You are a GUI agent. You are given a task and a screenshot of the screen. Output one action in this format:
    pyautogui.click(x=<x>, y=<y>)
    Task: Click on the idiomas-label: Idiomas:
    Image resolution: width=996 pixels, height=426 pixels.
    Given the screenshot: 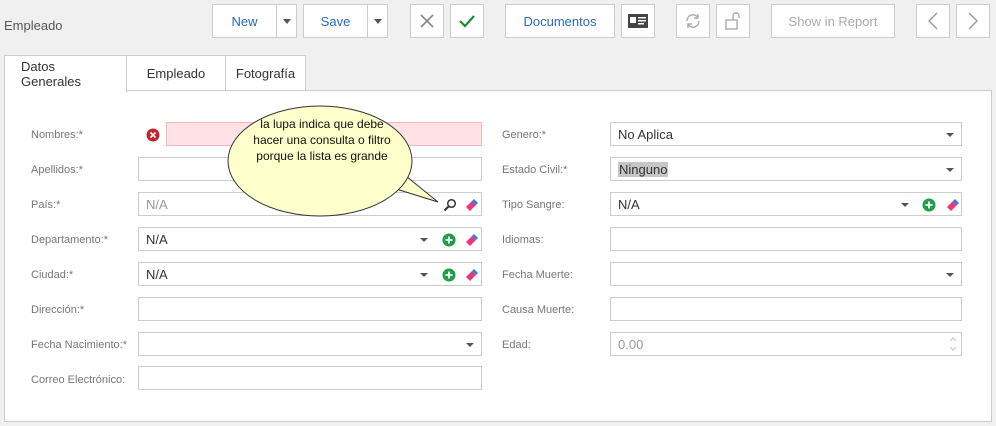 What is the action you would take?
    pyautogui.click(x=523, y=240)
    